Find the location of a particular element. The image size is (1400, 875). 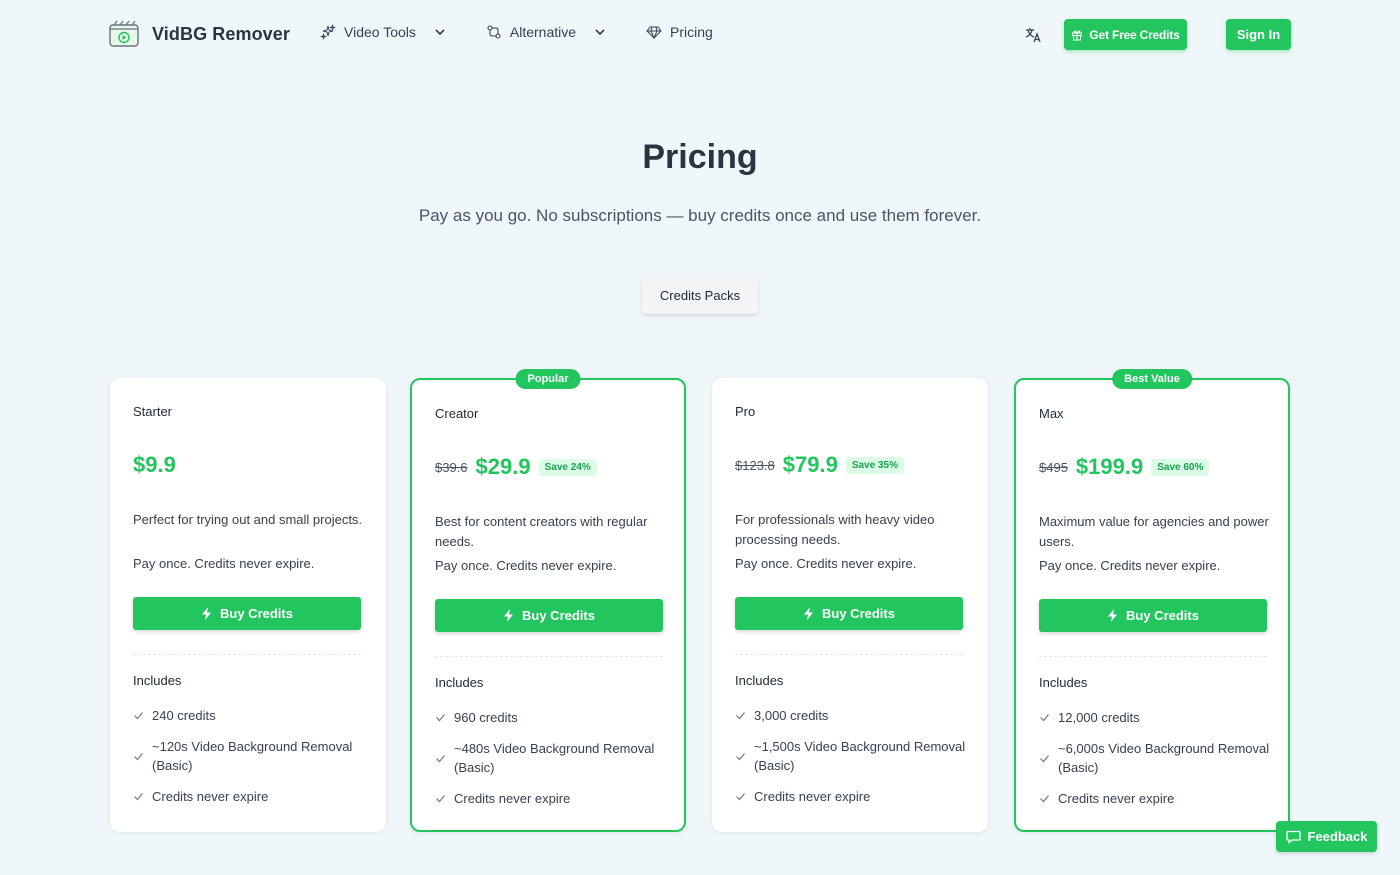

feature-item: ~480s Video Background Removal (Basic) is located at coordinates (551, 758).